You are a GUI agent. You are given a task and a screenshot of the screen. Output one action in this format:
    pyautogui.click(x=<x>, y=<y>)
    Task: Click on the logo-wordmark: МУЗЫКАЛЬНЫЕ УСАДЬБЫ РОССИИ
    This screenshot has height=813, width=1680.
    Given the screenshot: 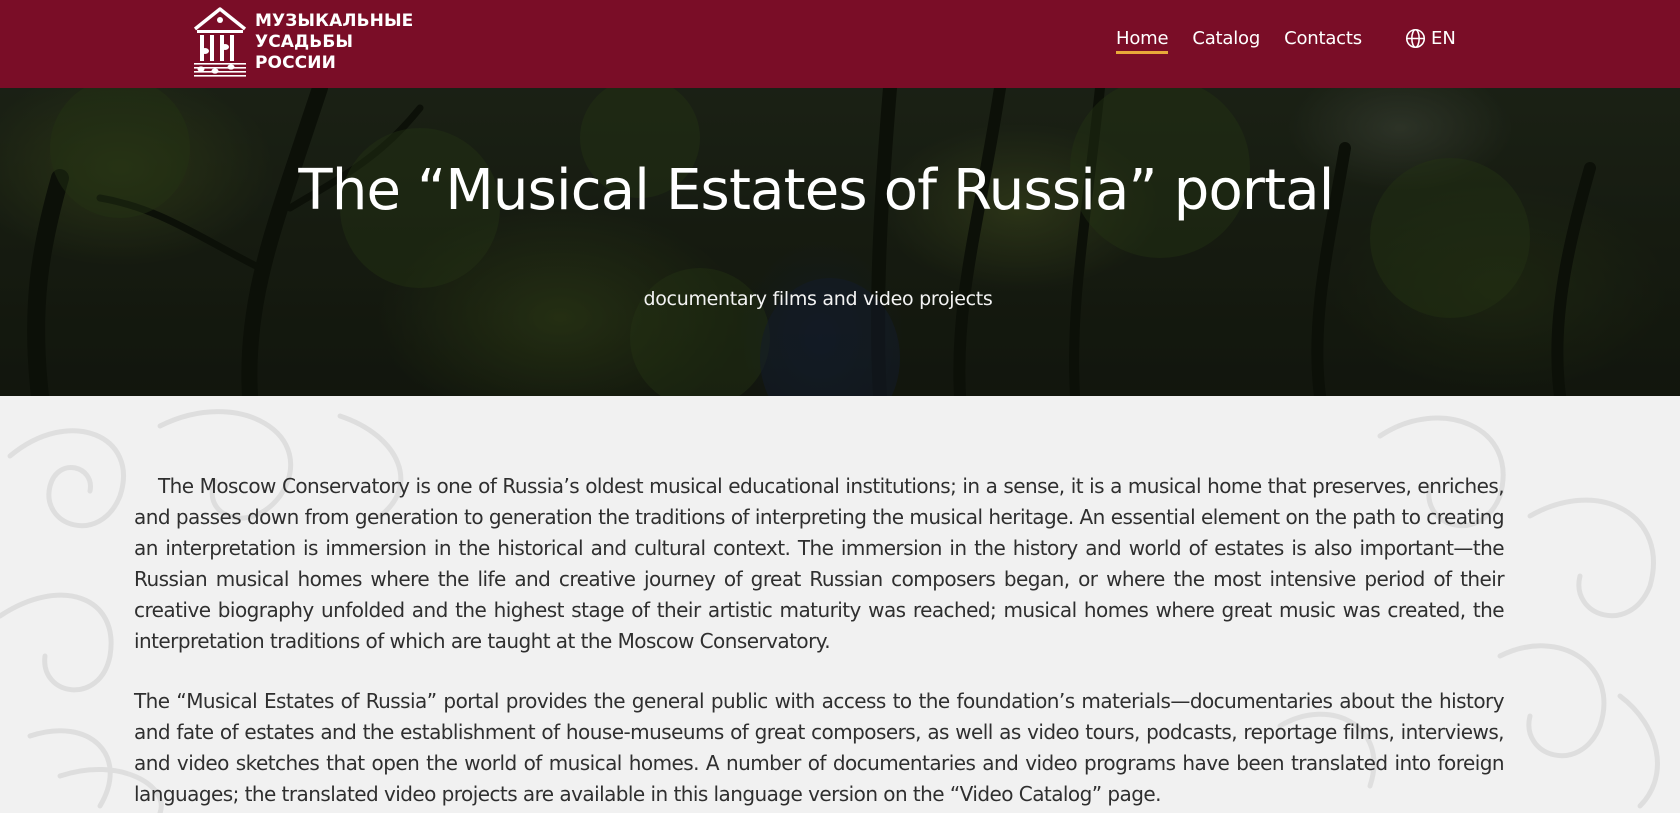 What is the action you would take?
    pyautogui.click(x=334, y=42)
    